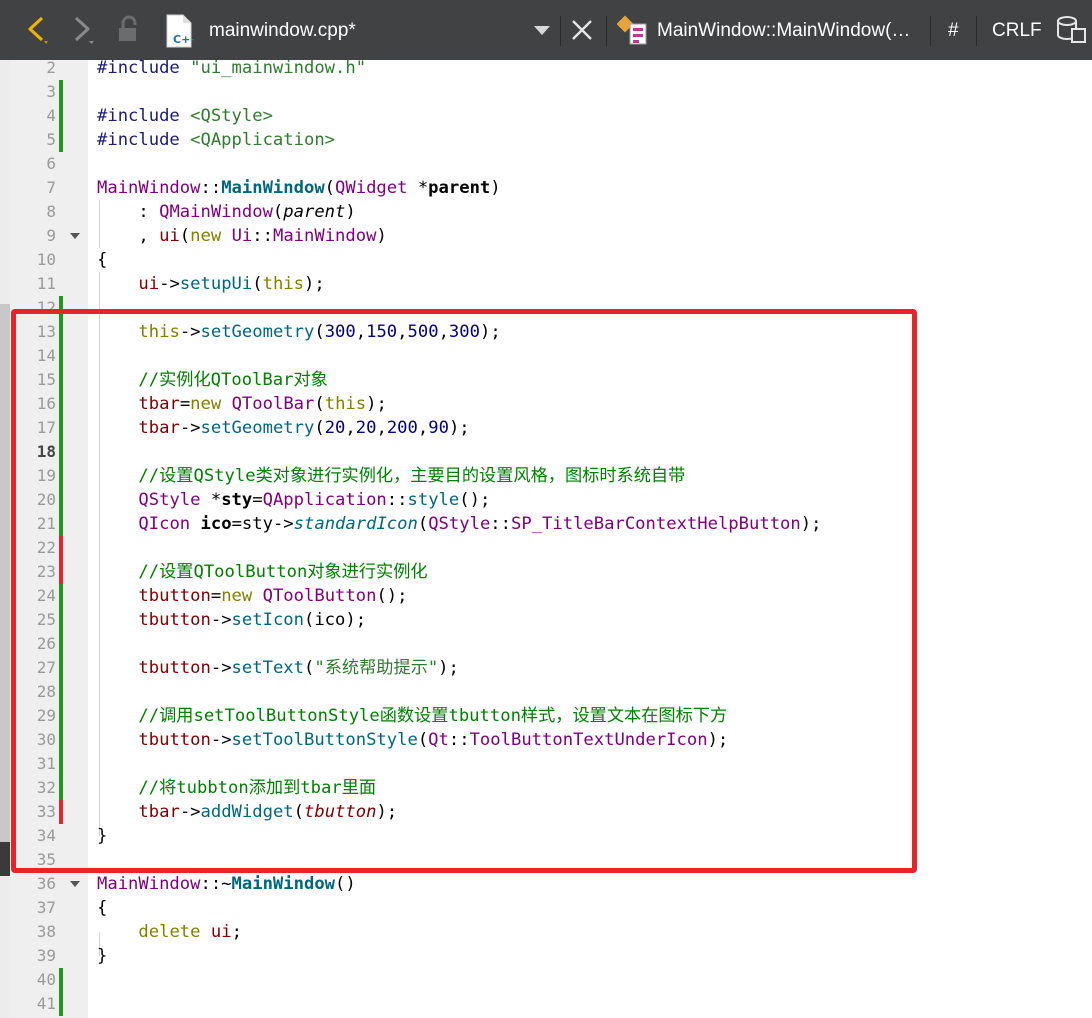 The image size is (1092, 1018). What do you see at coordinates (46, 907) in the screenshot?
I see `line-number: 37` at bounding box center [46, 907].